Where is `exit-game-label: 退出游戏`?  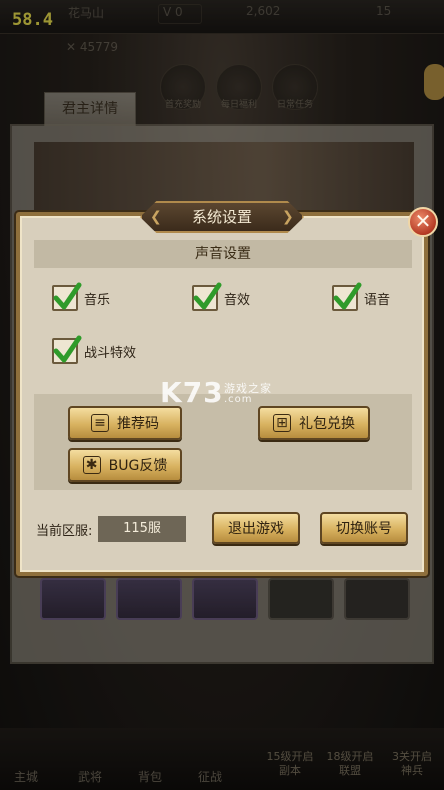
exit-game-label: 退出游戏 is located at coordinates (256, 529).